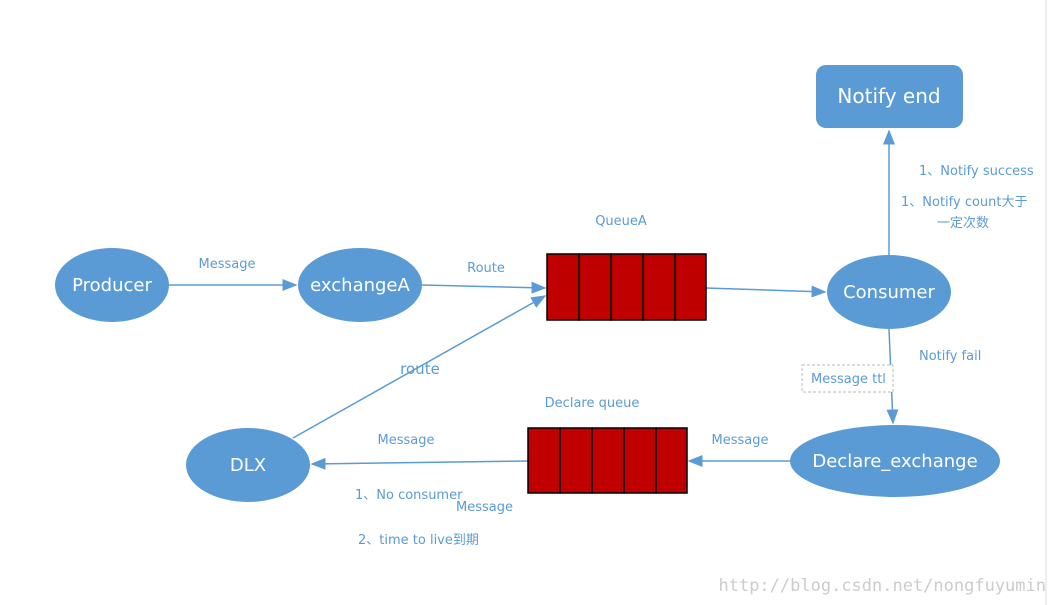 The height and width of the screenshot is (605, 1059). What do you see at coordinates (626, 287) in the screenshot?
I see `queue-a` at bounding box center [626, 287].